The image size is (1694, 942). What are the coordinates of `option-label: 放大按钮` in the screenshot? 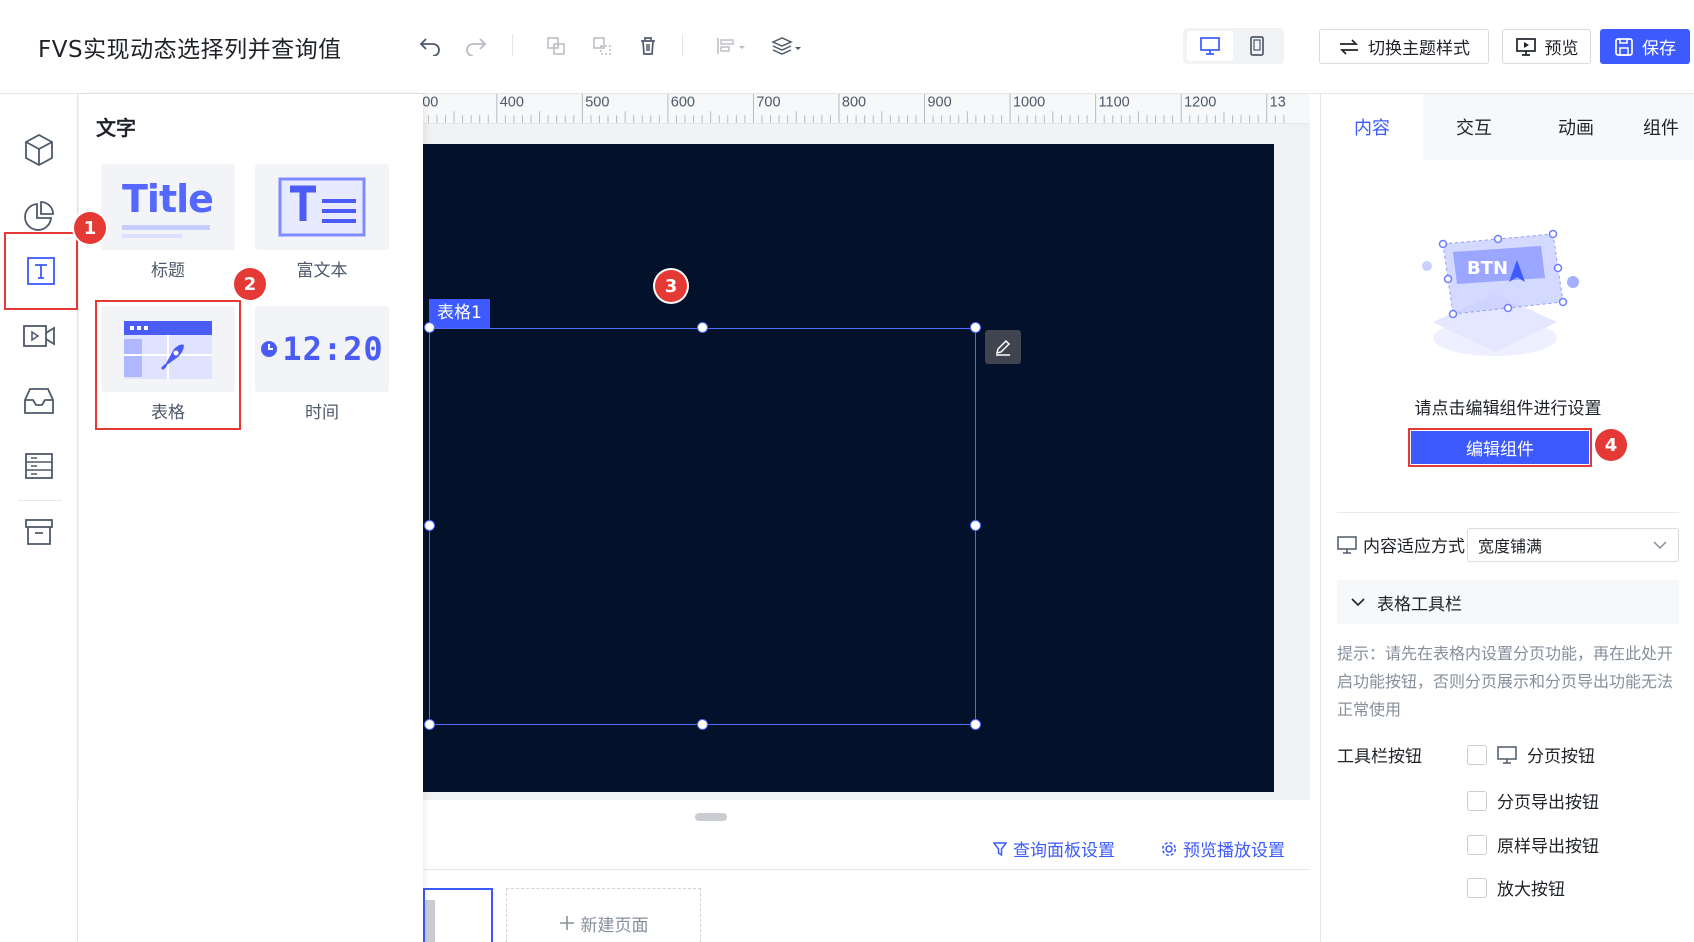 It's located at (1531, 890).